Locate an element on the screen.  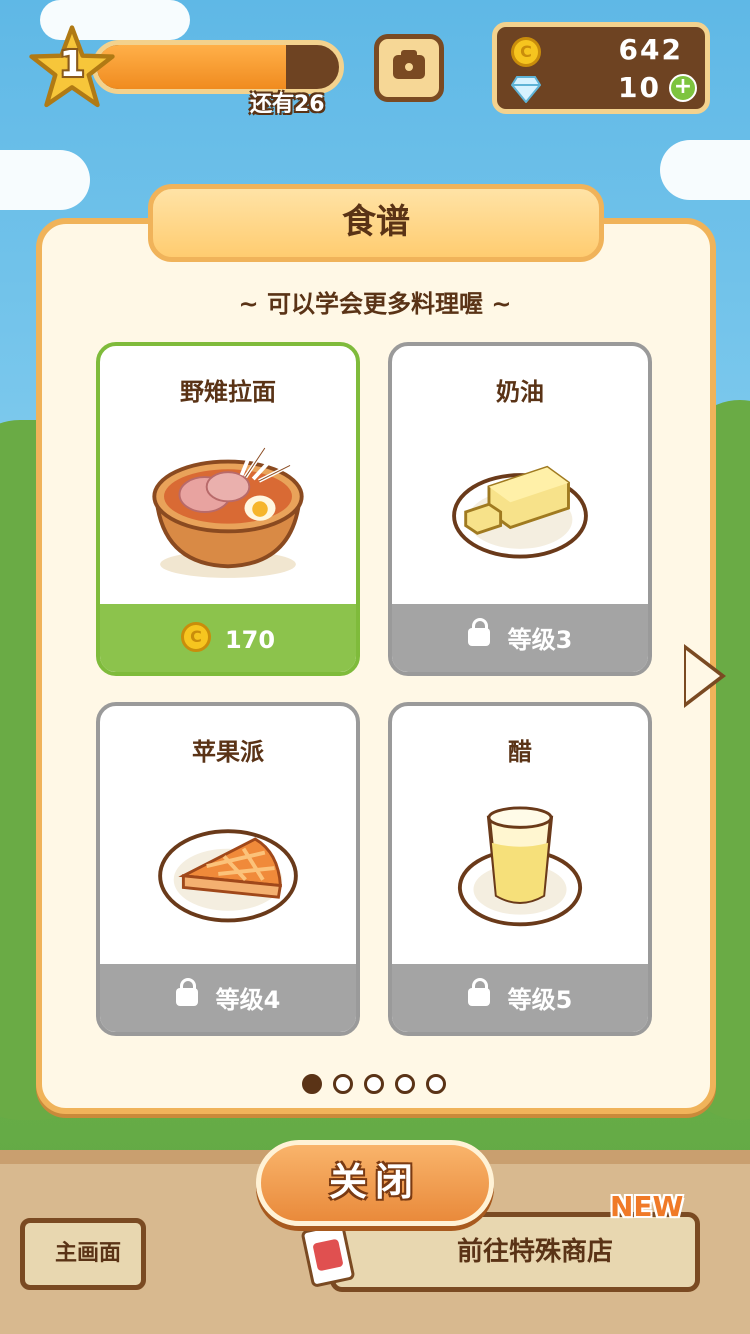
recipe-card: 苹果派 等级4 is located at coordinates (228, 869).